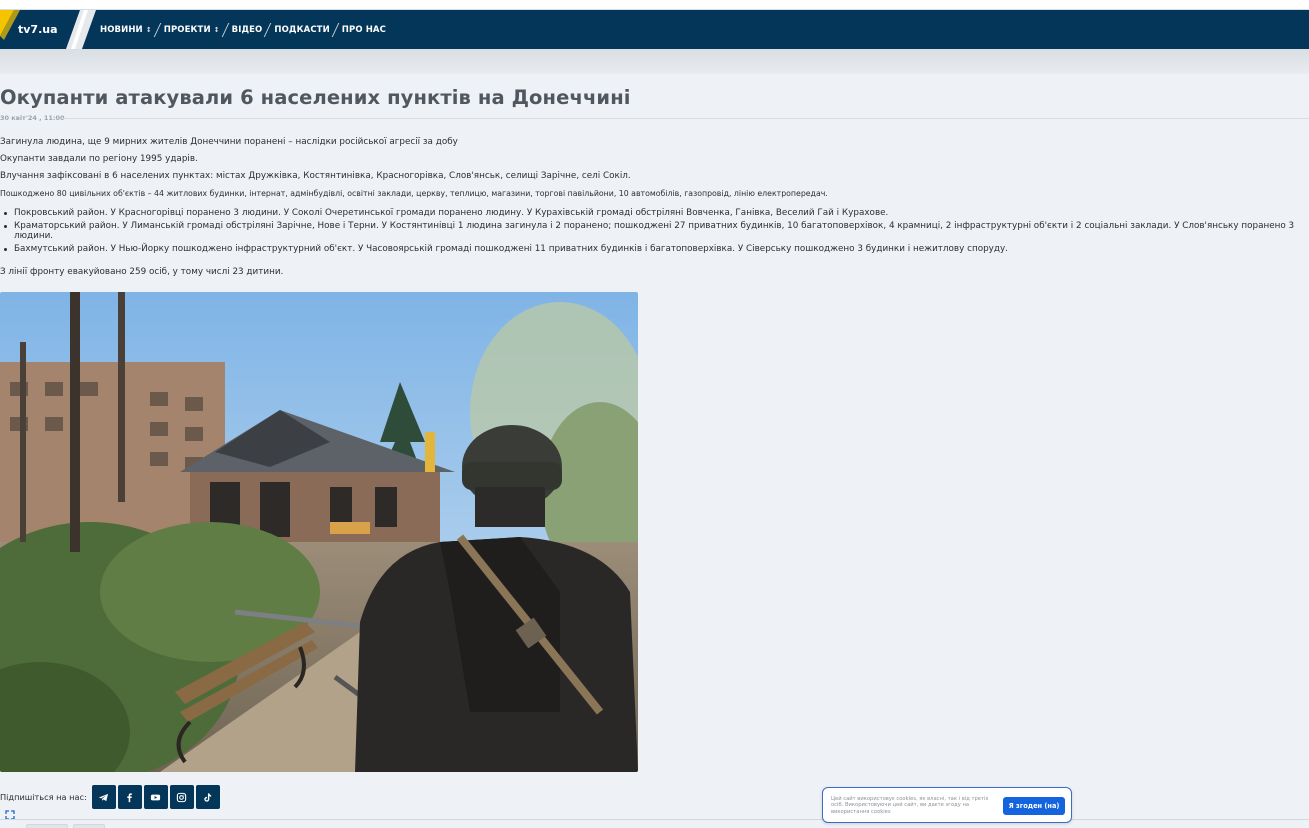  I want to click on instagram-icon, so click(182, 797).